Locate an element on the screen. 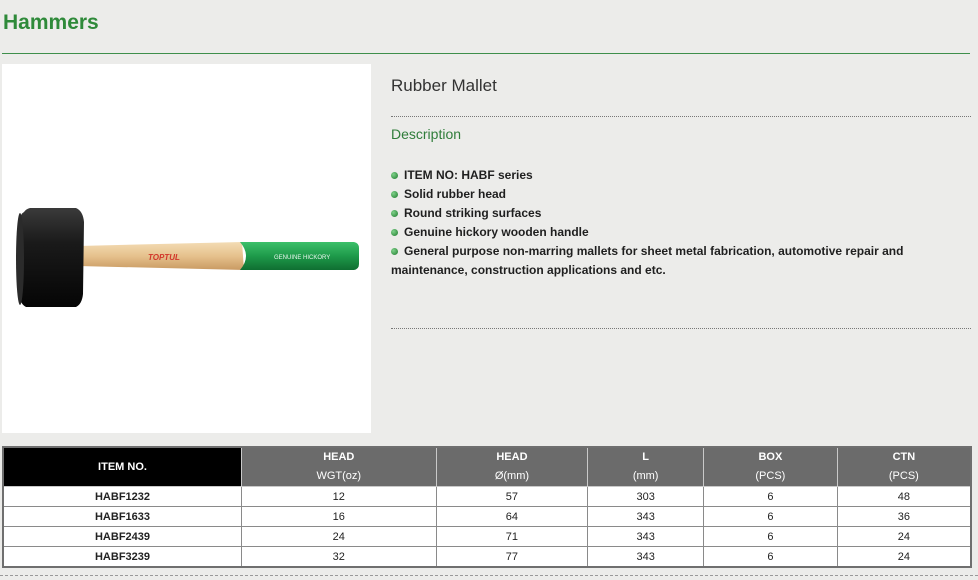  cell-ctn: 48 is located at coordinates (904, 496).